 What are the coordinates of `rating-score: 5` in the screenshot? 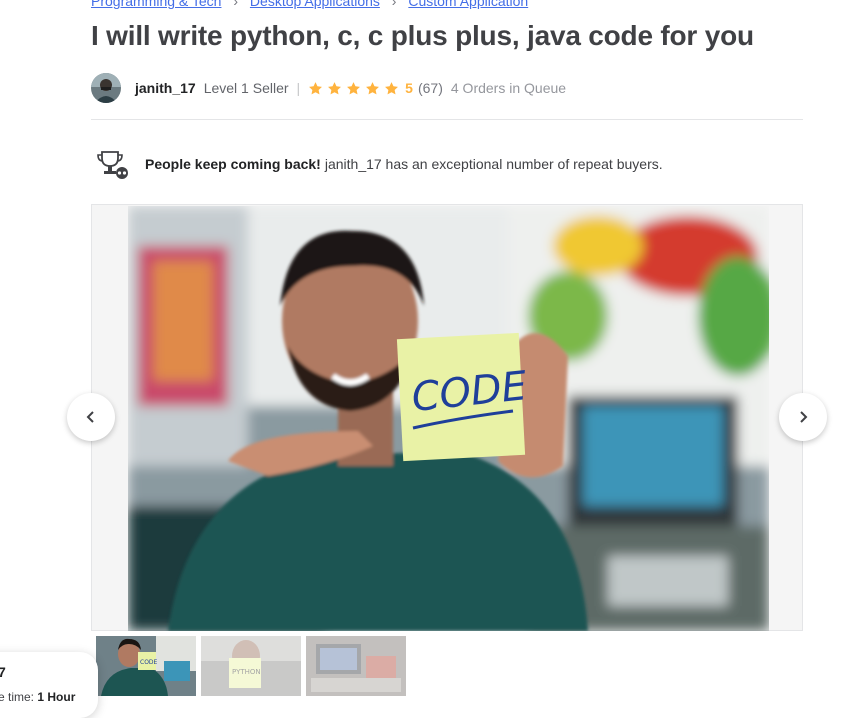 It's located at (409, 88).